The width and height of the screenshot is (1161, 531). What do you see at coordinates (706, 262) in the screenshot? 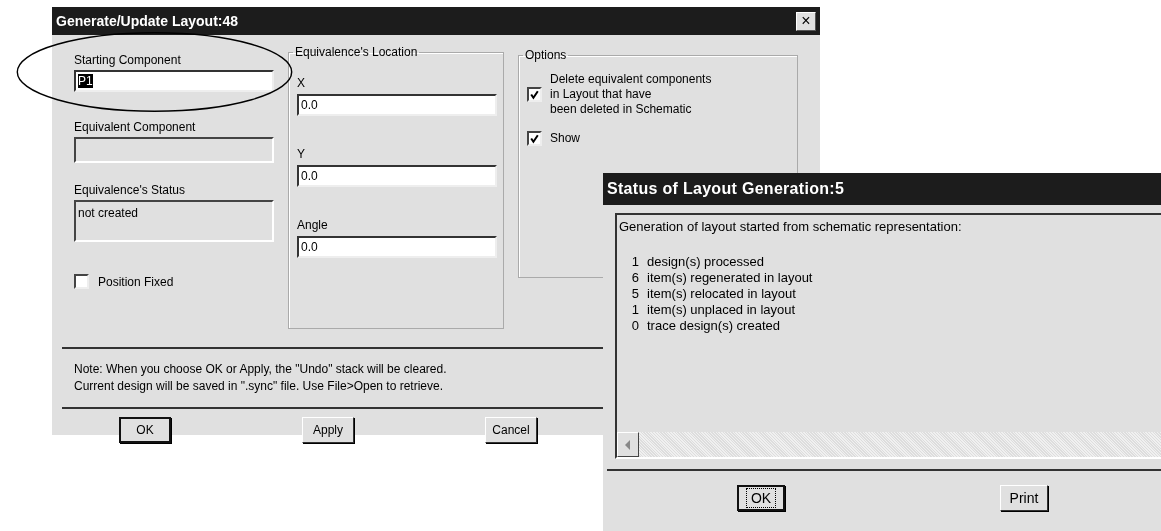
I see `status-line: design(s) processed` at bounding box center [706, 262].